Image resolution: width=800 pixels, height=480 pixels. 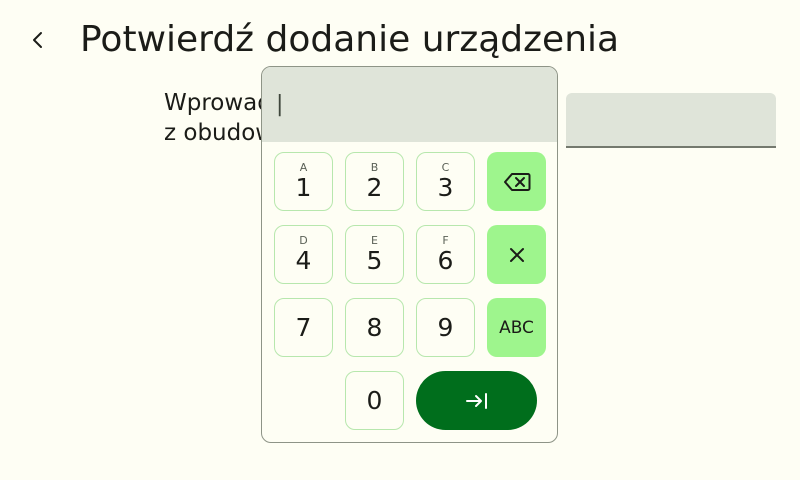 What do you see at coordinates (374, 240) in the screenshot?
I see `key-5-letter: E` at bounding box center [374, 240].